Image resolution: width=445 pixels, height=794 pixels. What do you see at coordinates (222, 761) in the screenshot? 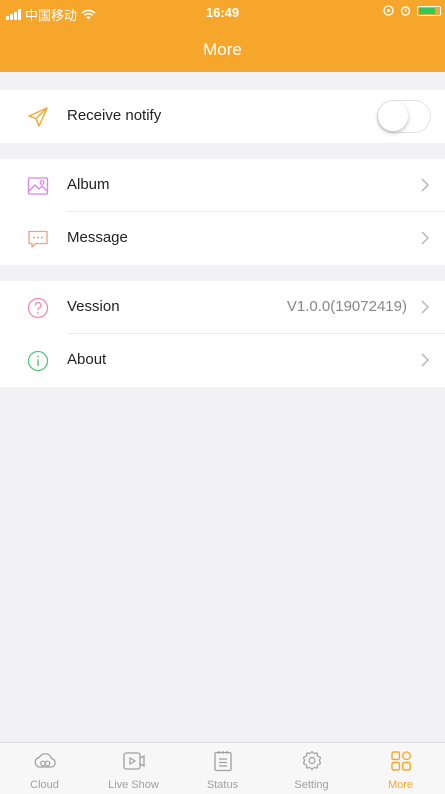
I see `status-list-icon` at bounding box center [222, 761].